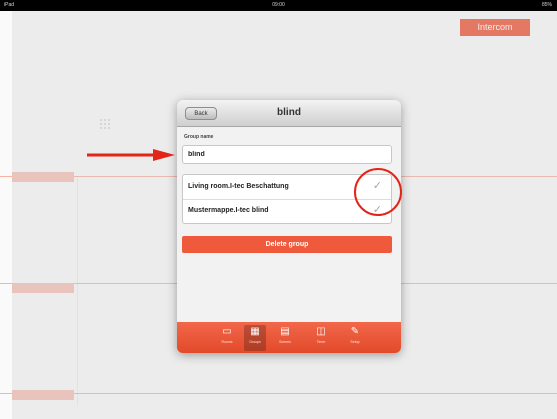  What do you see at coordinates (227, 338) in the screenshot?
I see `tab-rooms: ▭ Rooms` at bounding box center [227, 338].